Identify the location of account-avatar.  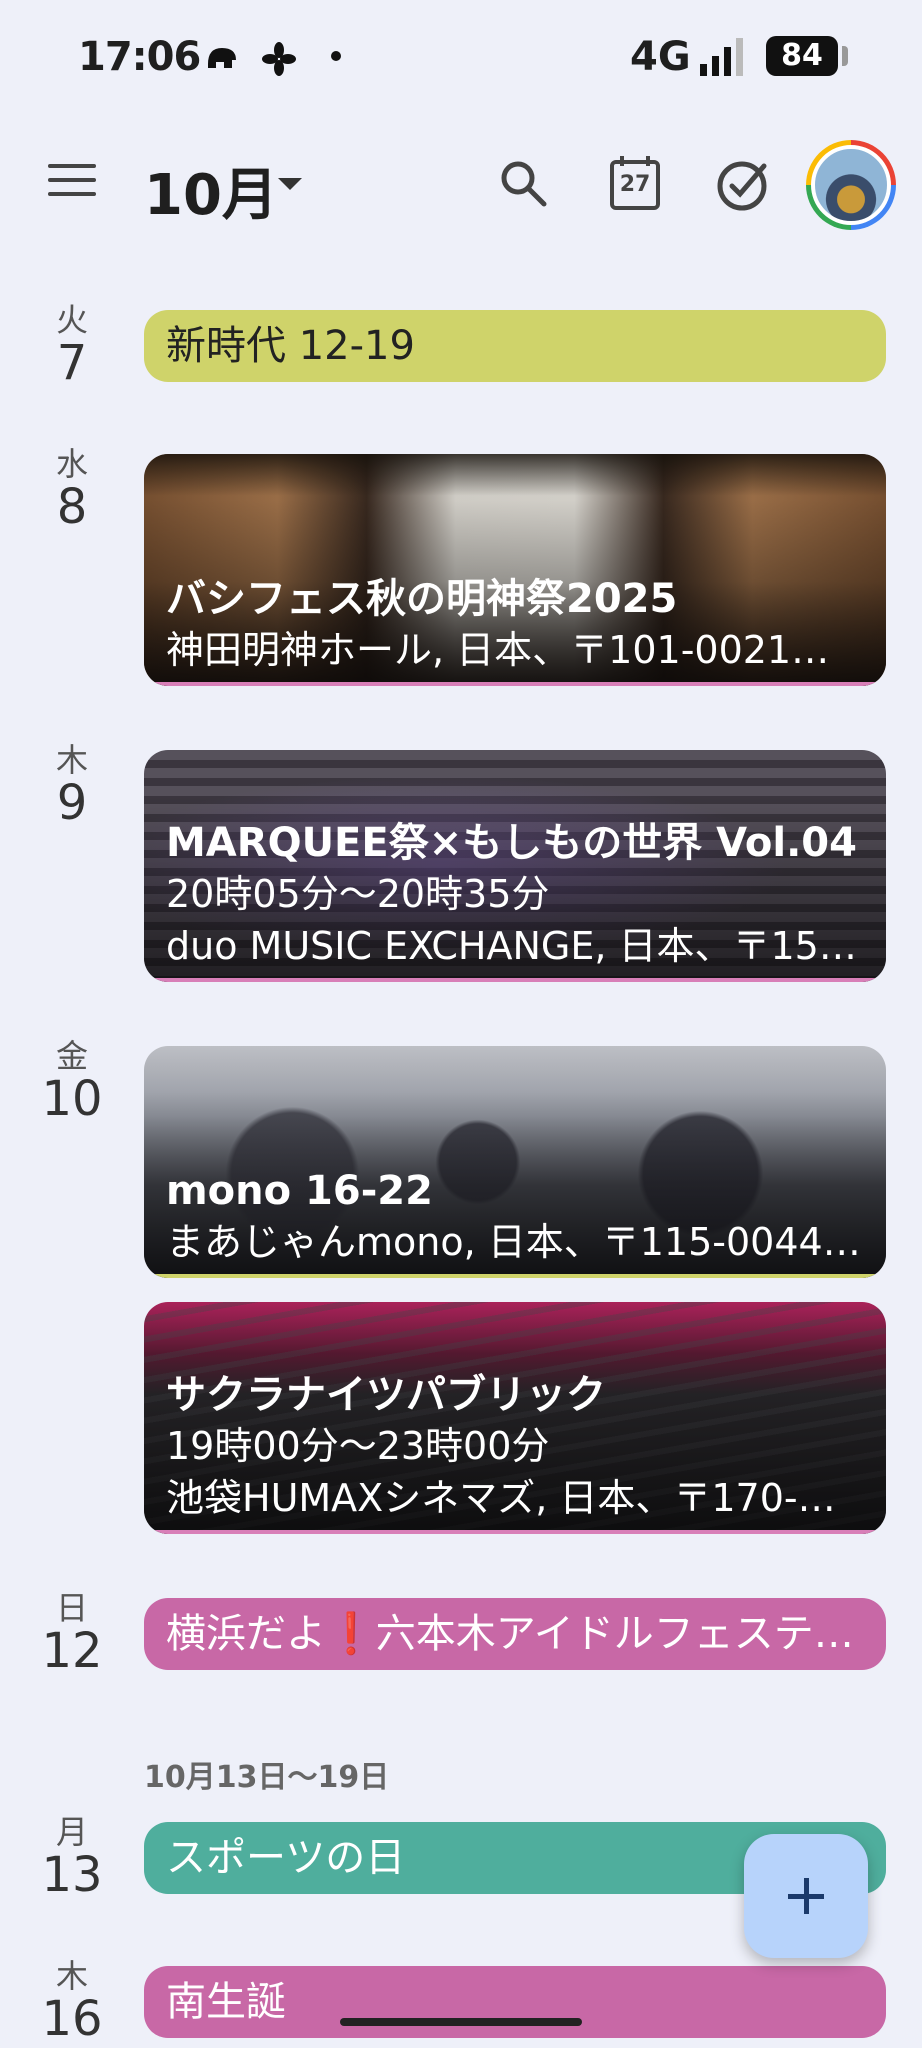
(851, 185).